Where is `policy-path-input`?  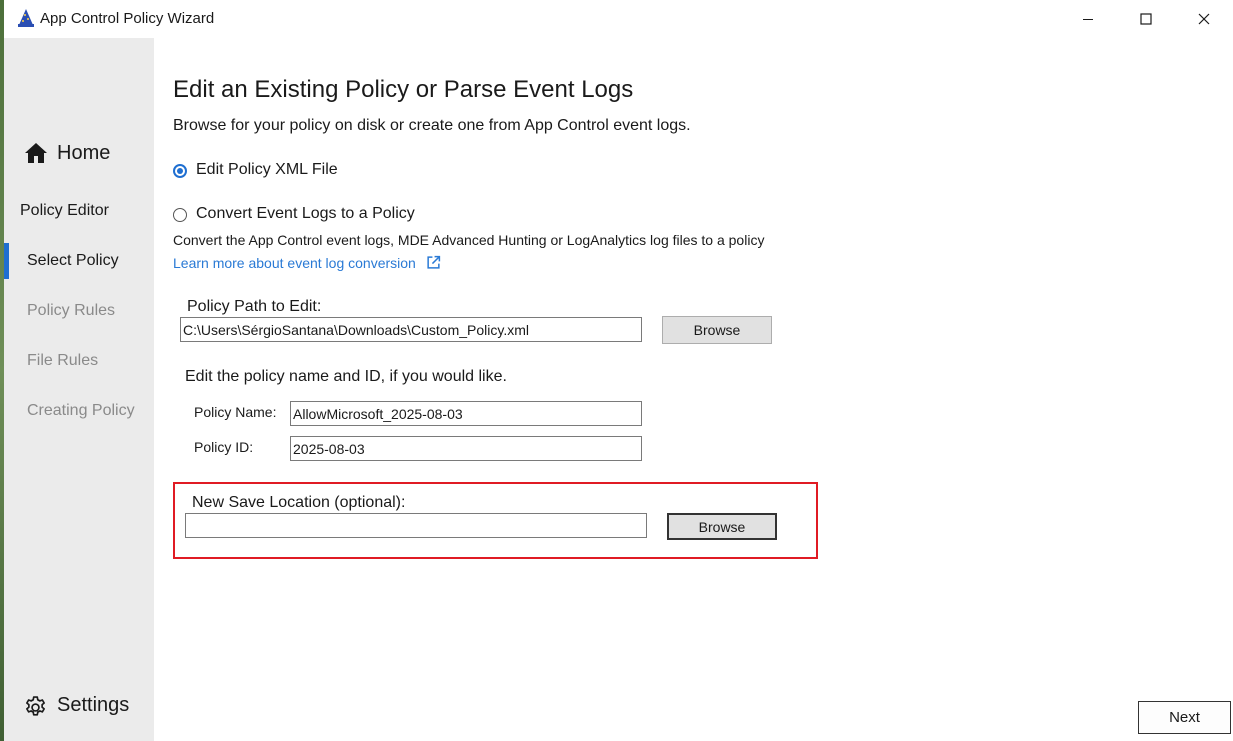
policy-path-input is located at coordinates (411, 329).